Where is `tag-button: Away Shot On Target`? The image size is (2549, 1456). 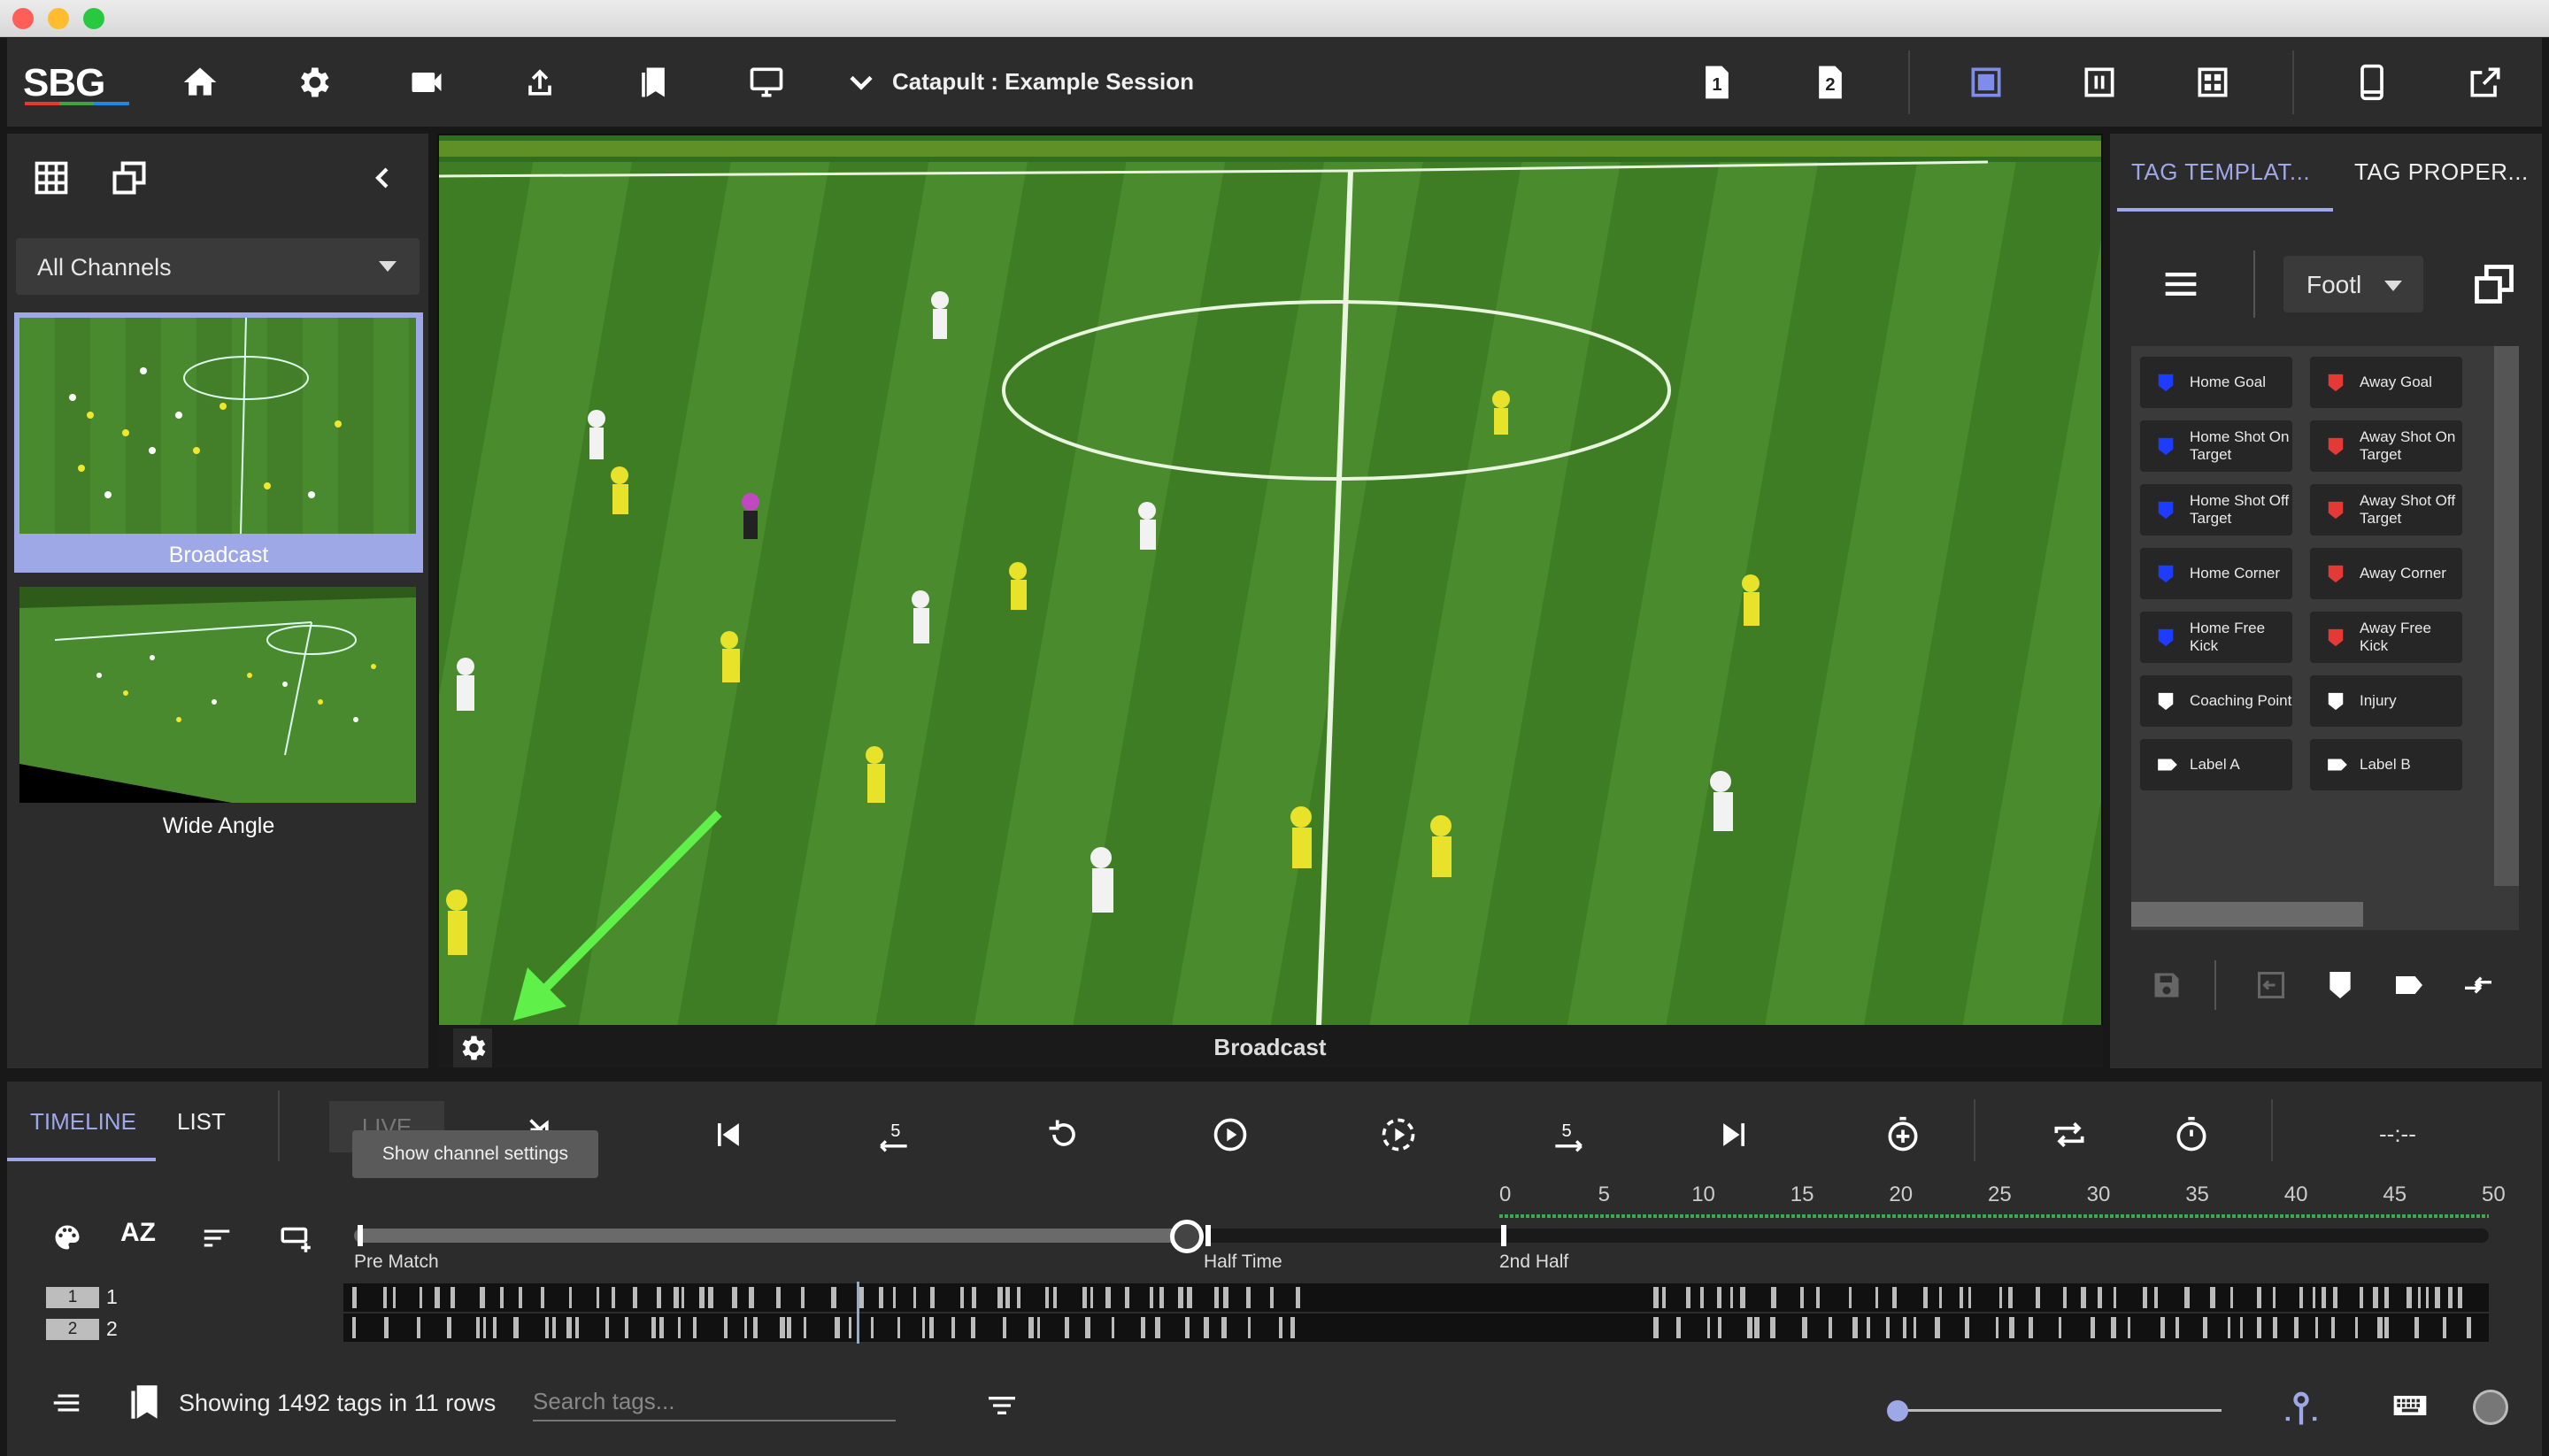 tag-button: Away Shot On Target is located at coordinates (2386, 446).